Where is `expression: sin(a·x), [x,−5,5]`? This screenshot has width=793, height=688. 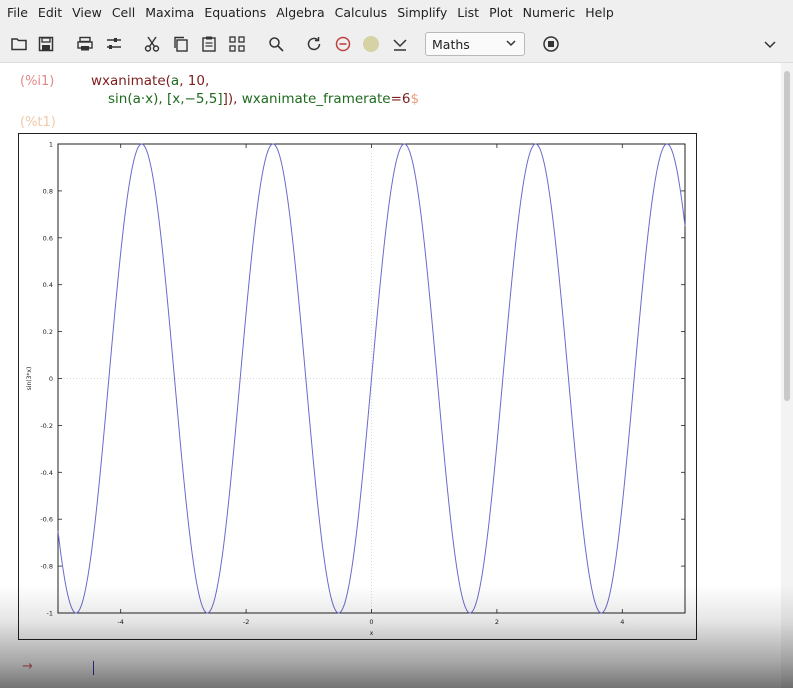 expression: sin(a·x), [x,−5,5] is located at coordinates (165, 99).